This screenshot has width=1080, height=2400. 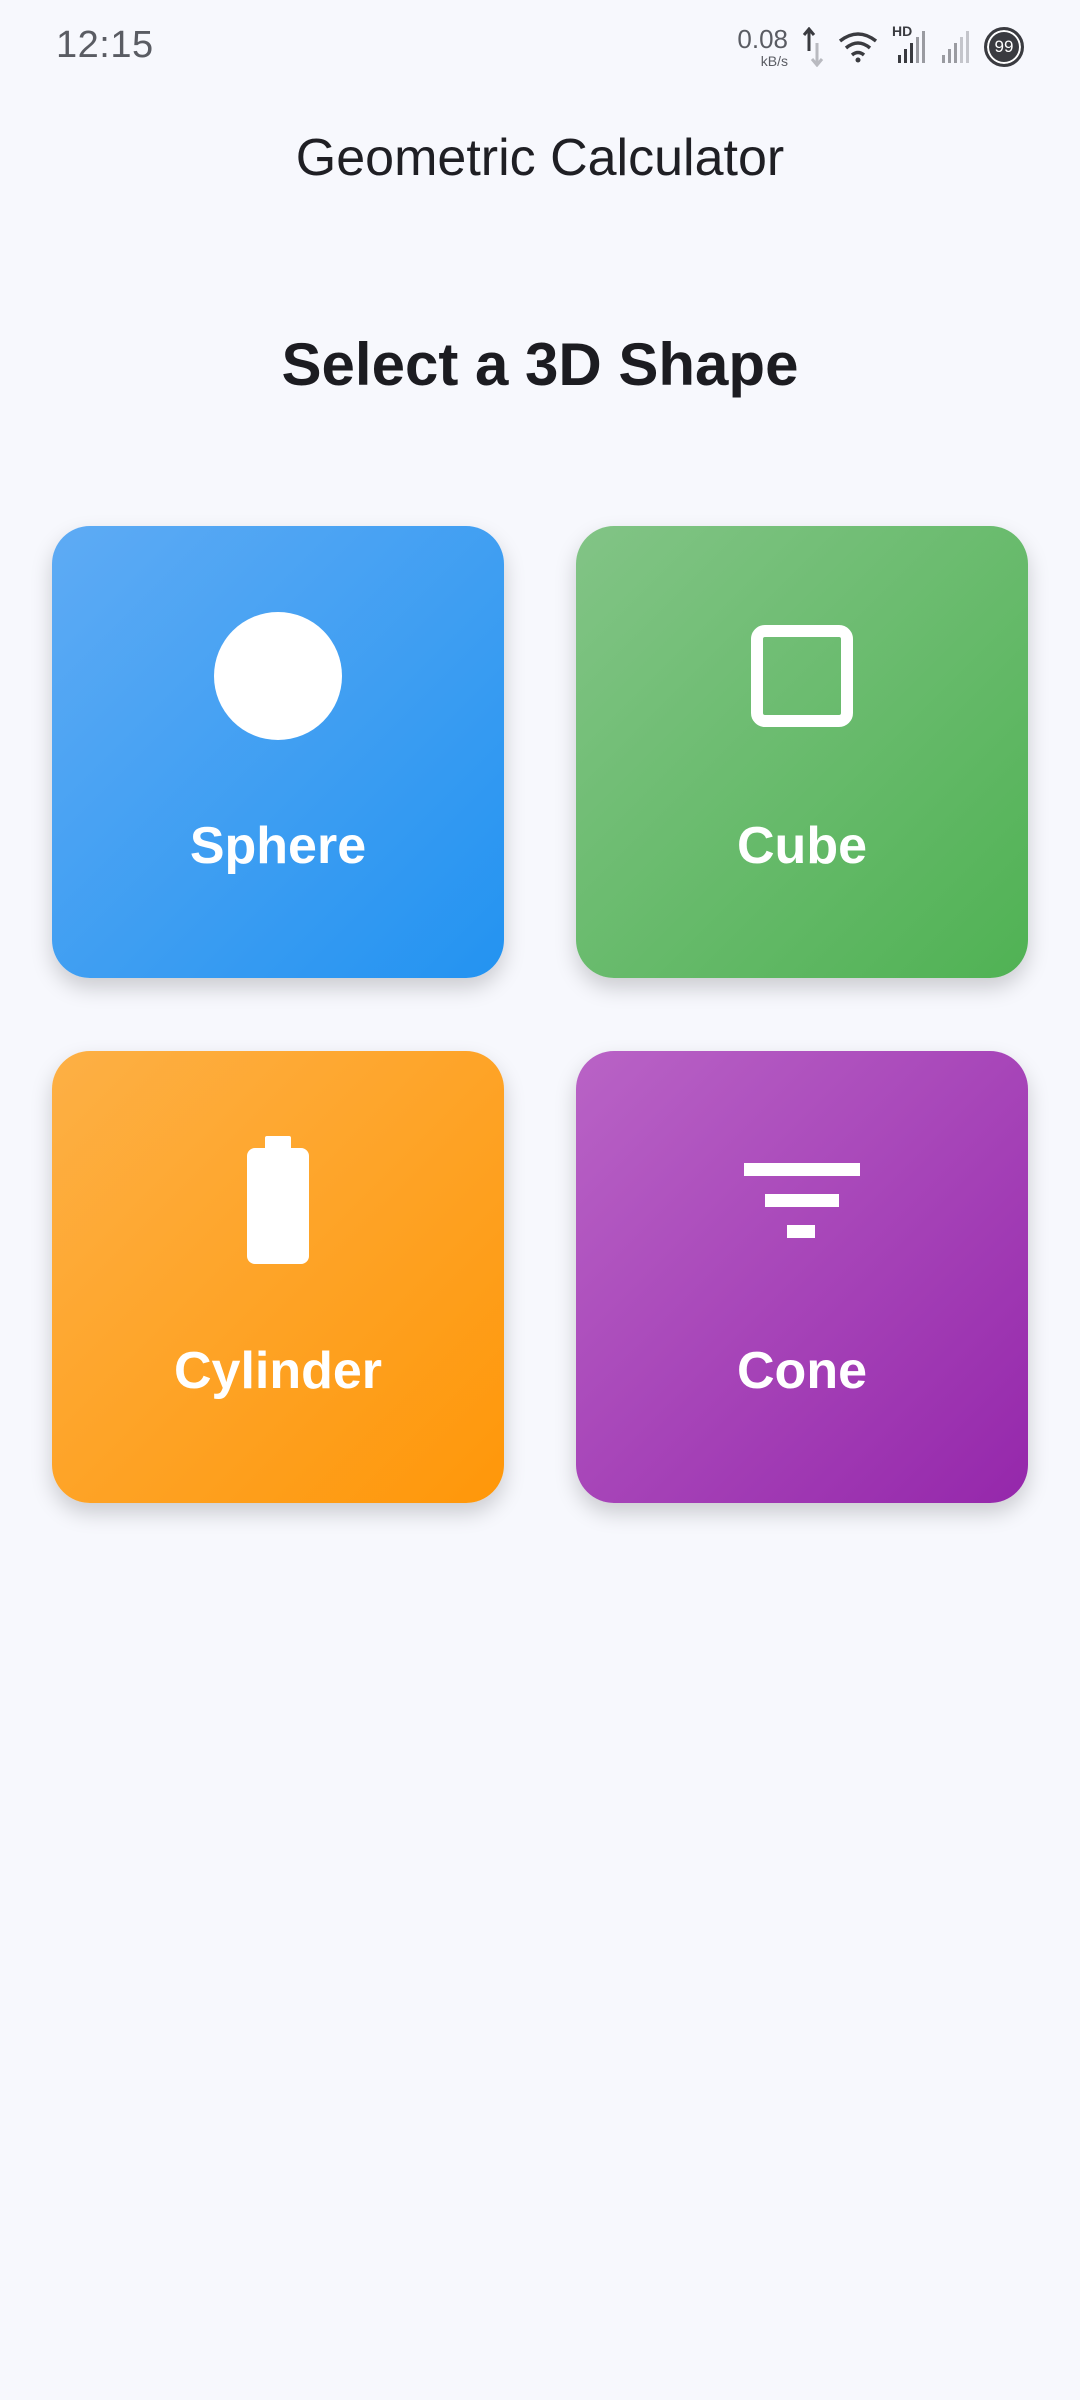 I want to click on shape-card-label: Sphere, so click(x=278, y=846).